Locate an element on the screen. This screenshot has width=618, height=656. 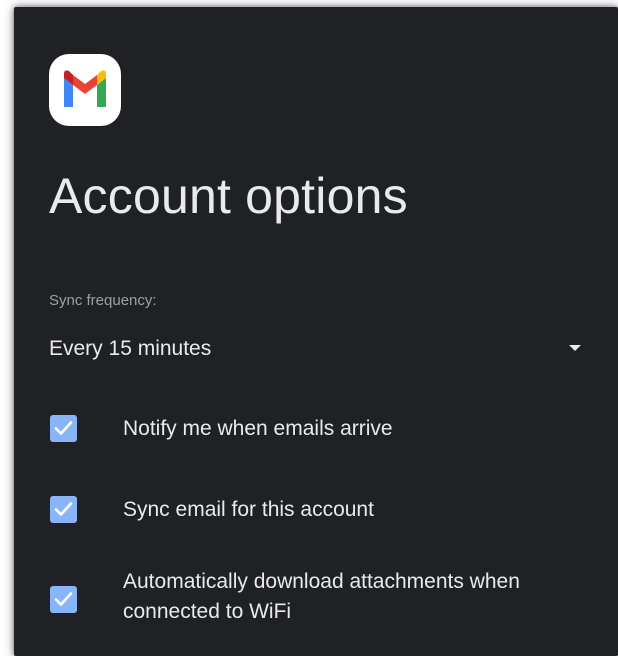
sync-frequency-dropdown: Every 15 minutes is located at coordinates (315, 349).